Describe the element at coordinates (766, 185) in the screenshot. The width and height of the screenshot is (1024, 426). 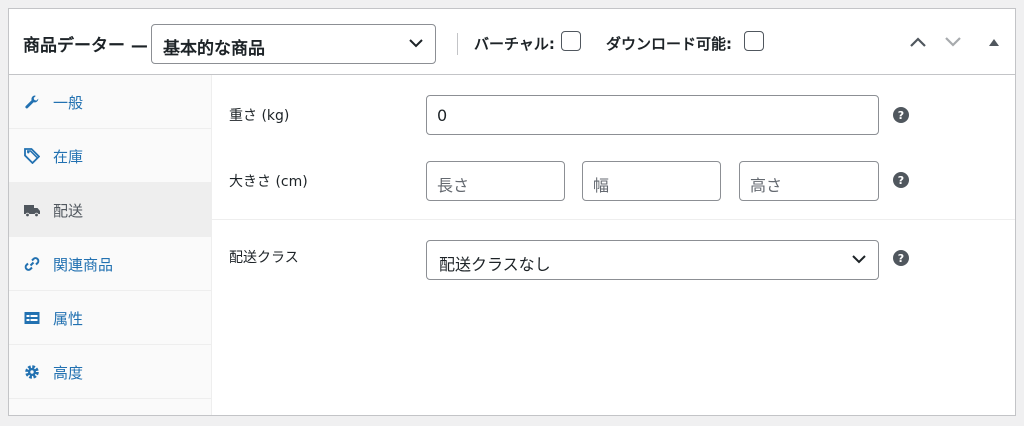
I see `height-placeholder: 高さ` at that location.